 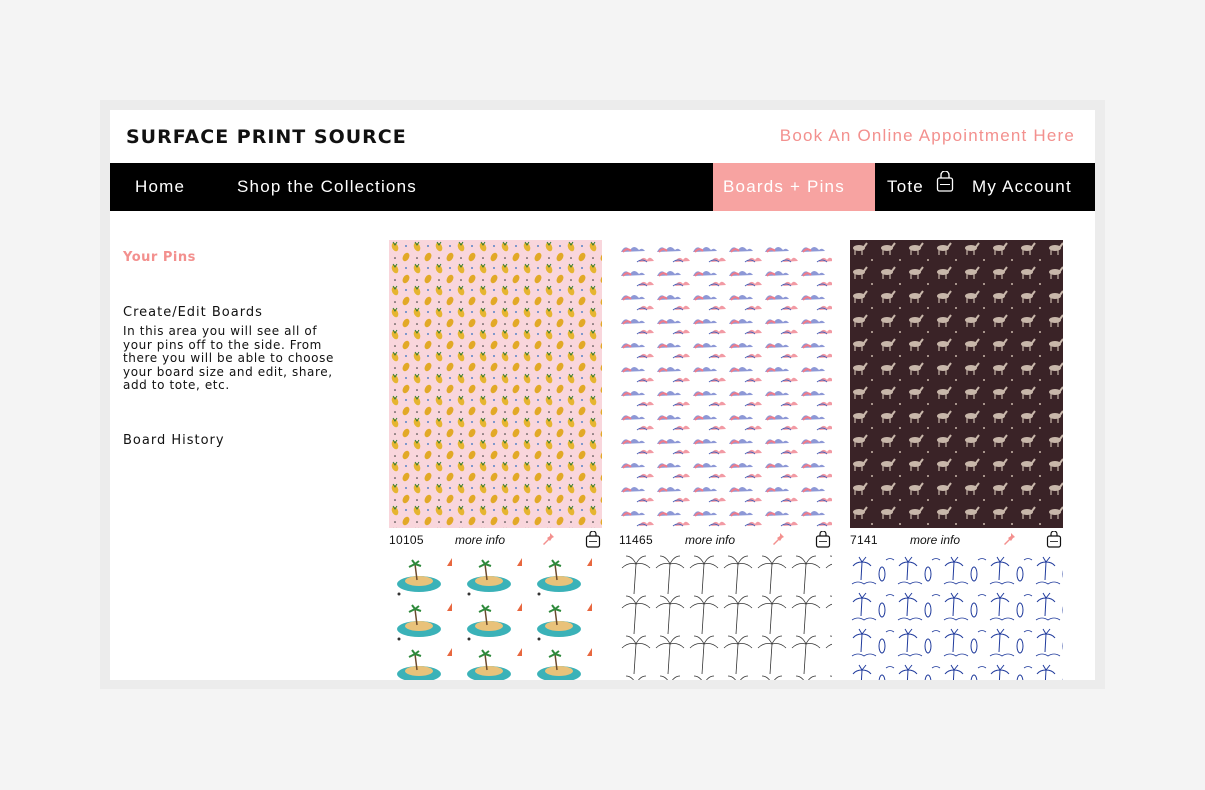 What do you see at coordinates (636, 540) in the screenshot?
I see `print-sku: 11465` at bounding box center [636, 540].